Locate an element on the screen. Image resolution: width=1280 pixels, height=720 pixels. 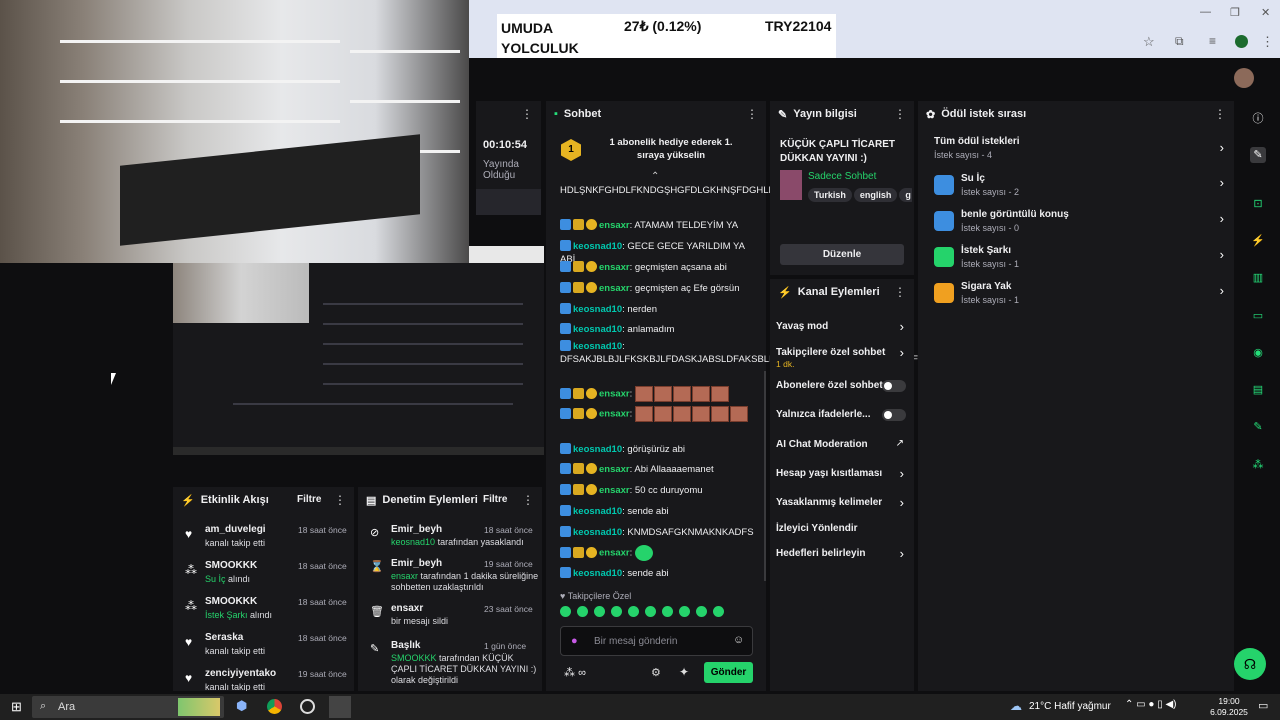
collapse-icon: ⌃ is located at coordinates (655, 176).